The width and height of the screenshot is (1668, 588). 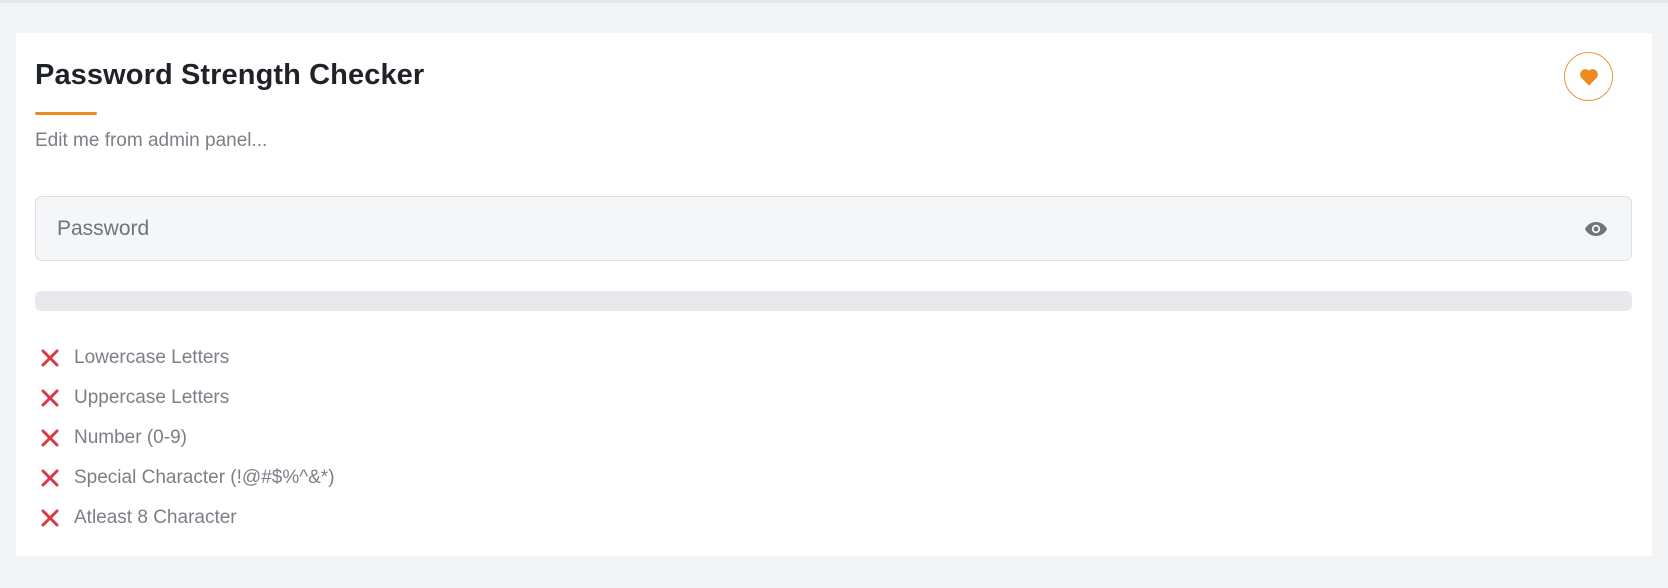 I want to click on criteria-item: Lowercase Letters, so click(x=187, y=358).